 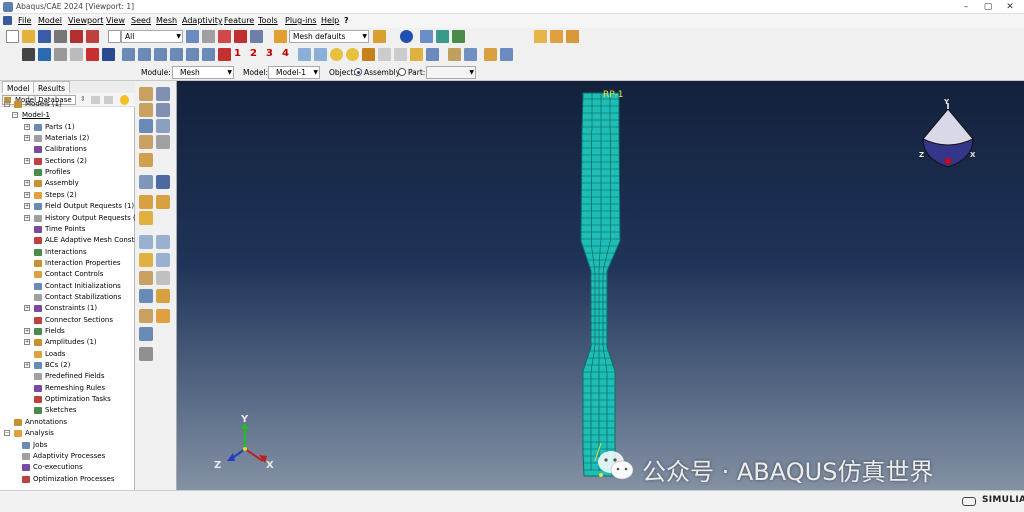 What do you see at coordinates (163, 278) in the screenshot?
I see `datum-axis-icon` at bounding box center [163, 278].